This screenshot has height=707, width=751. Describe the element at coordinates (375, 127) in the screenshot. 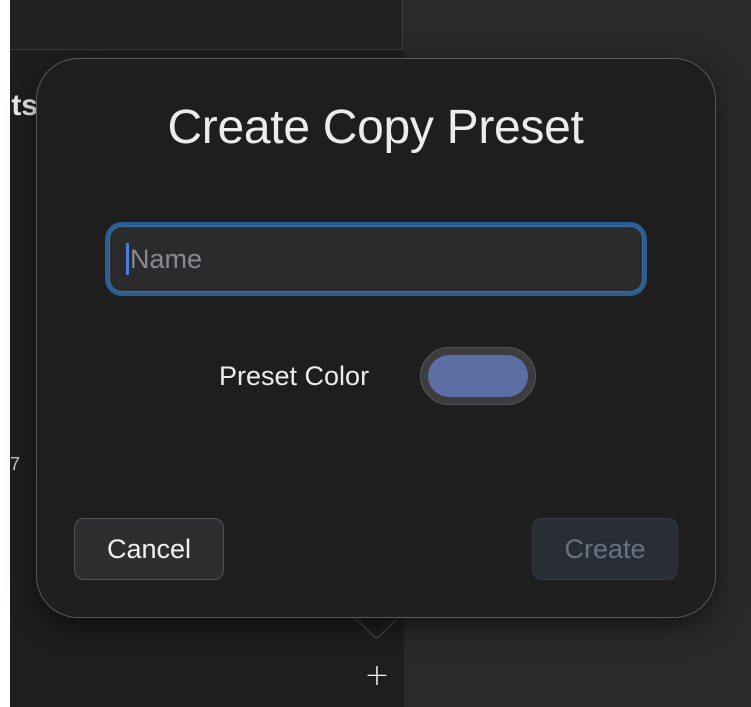

I see `dialog-title: Create Copy Preset` at that location.